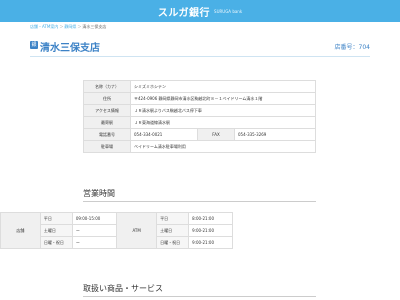 The height and width of the screenshot is (300, 400). I want to click on breadcrumb: 店舗・ATM案内＞静岡県＞清水三保支店, so click(68, 26).